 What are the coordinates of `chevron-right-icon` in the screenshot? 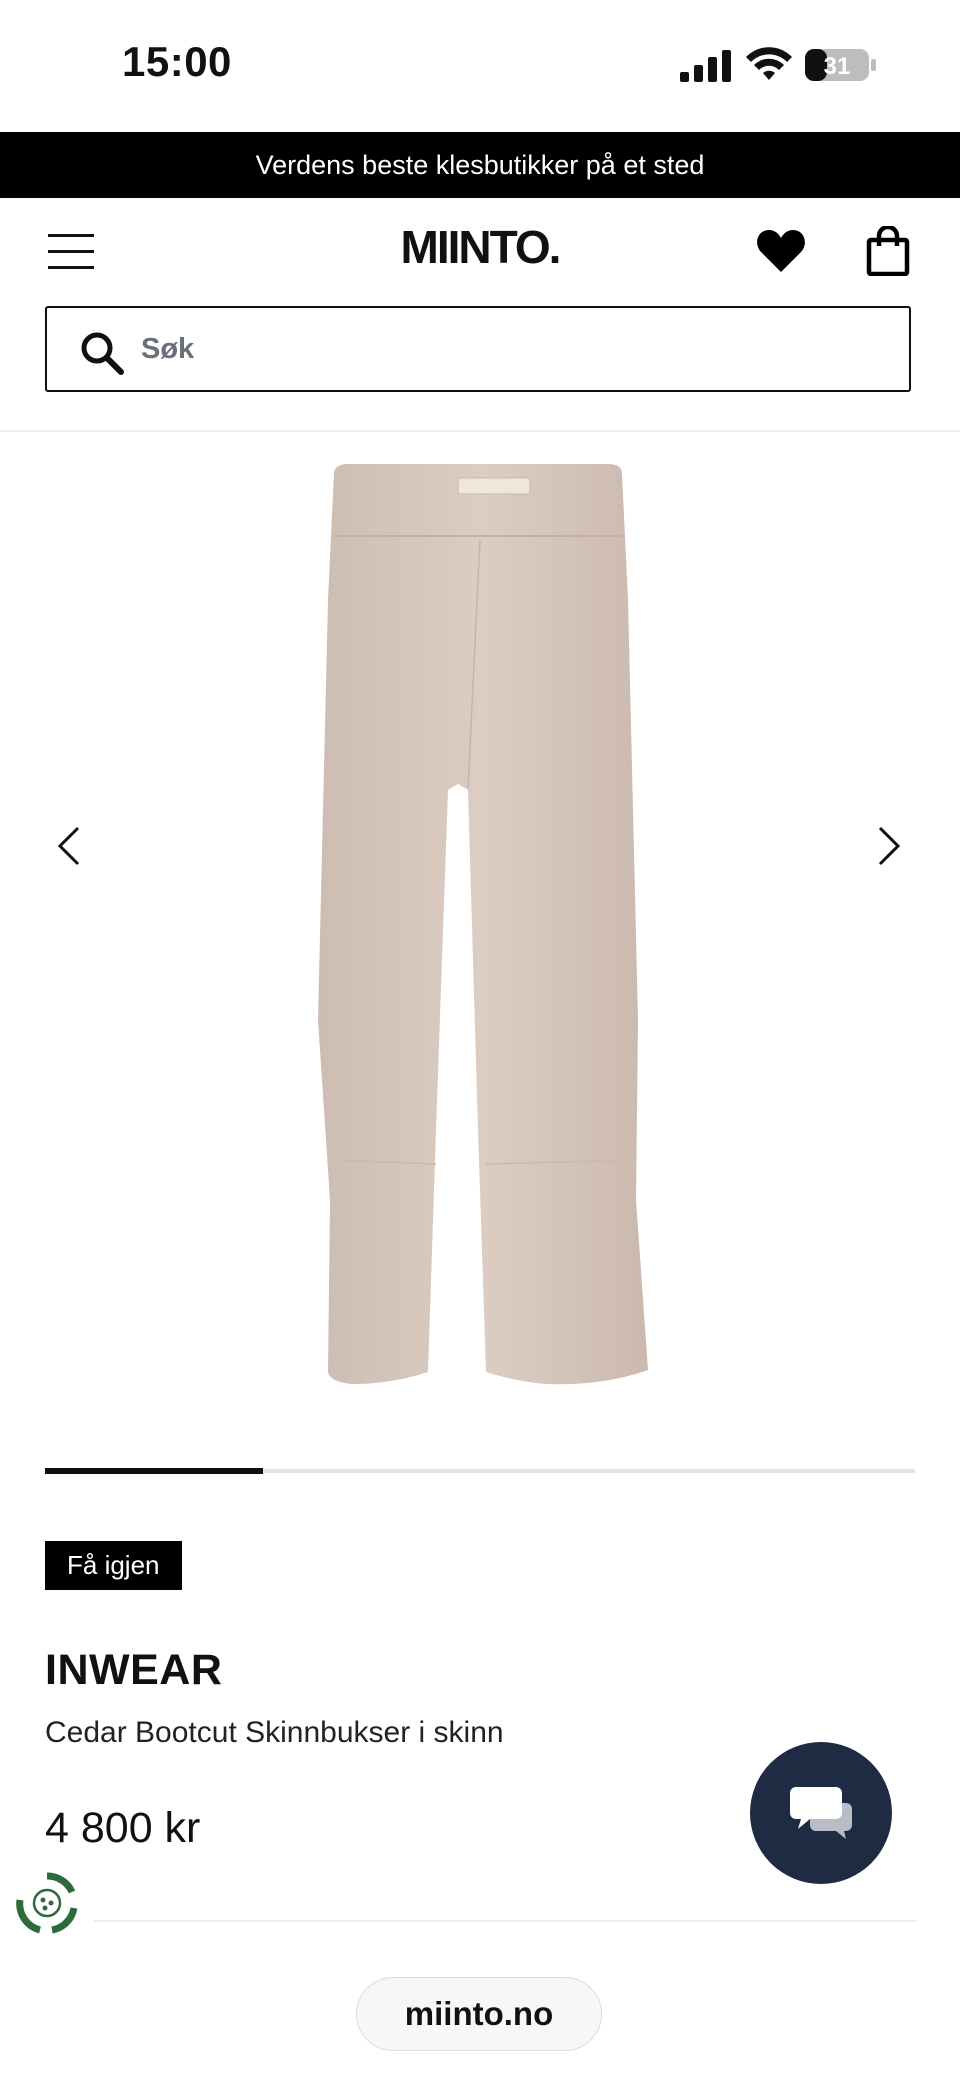 It's located at (890, 846).